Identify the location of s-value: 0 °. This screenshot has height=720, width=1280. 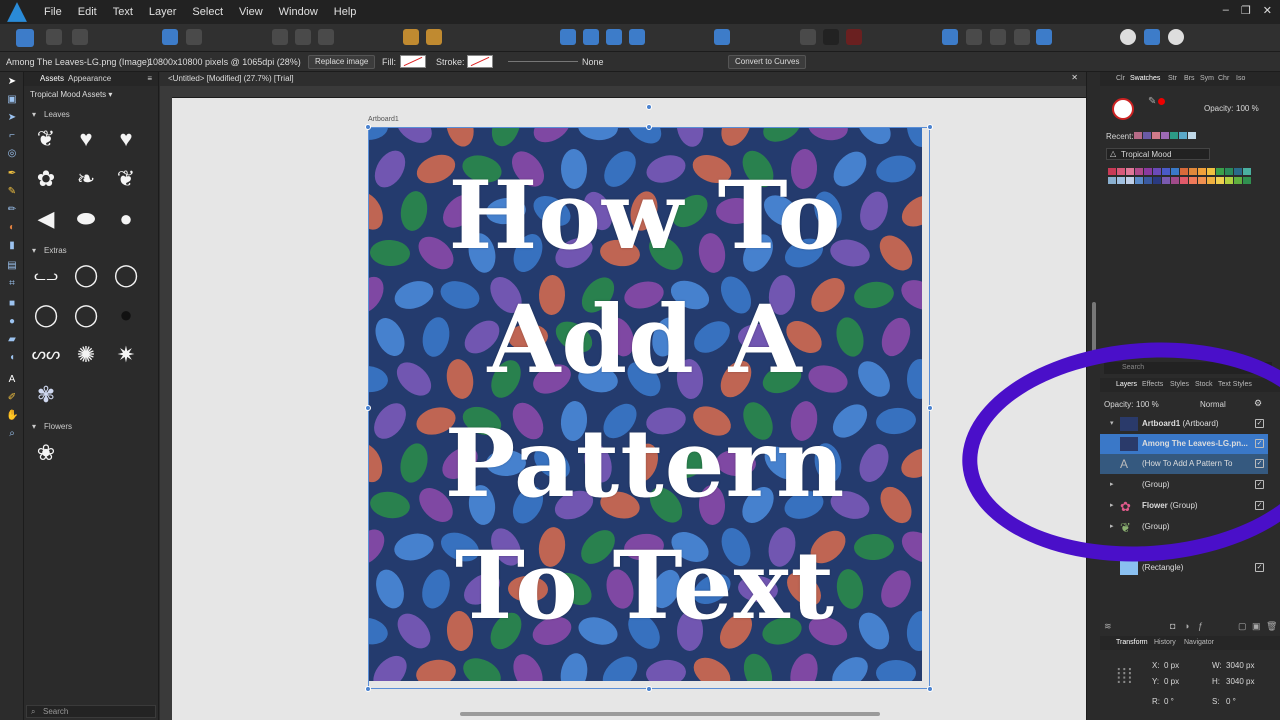
(1231, 701).